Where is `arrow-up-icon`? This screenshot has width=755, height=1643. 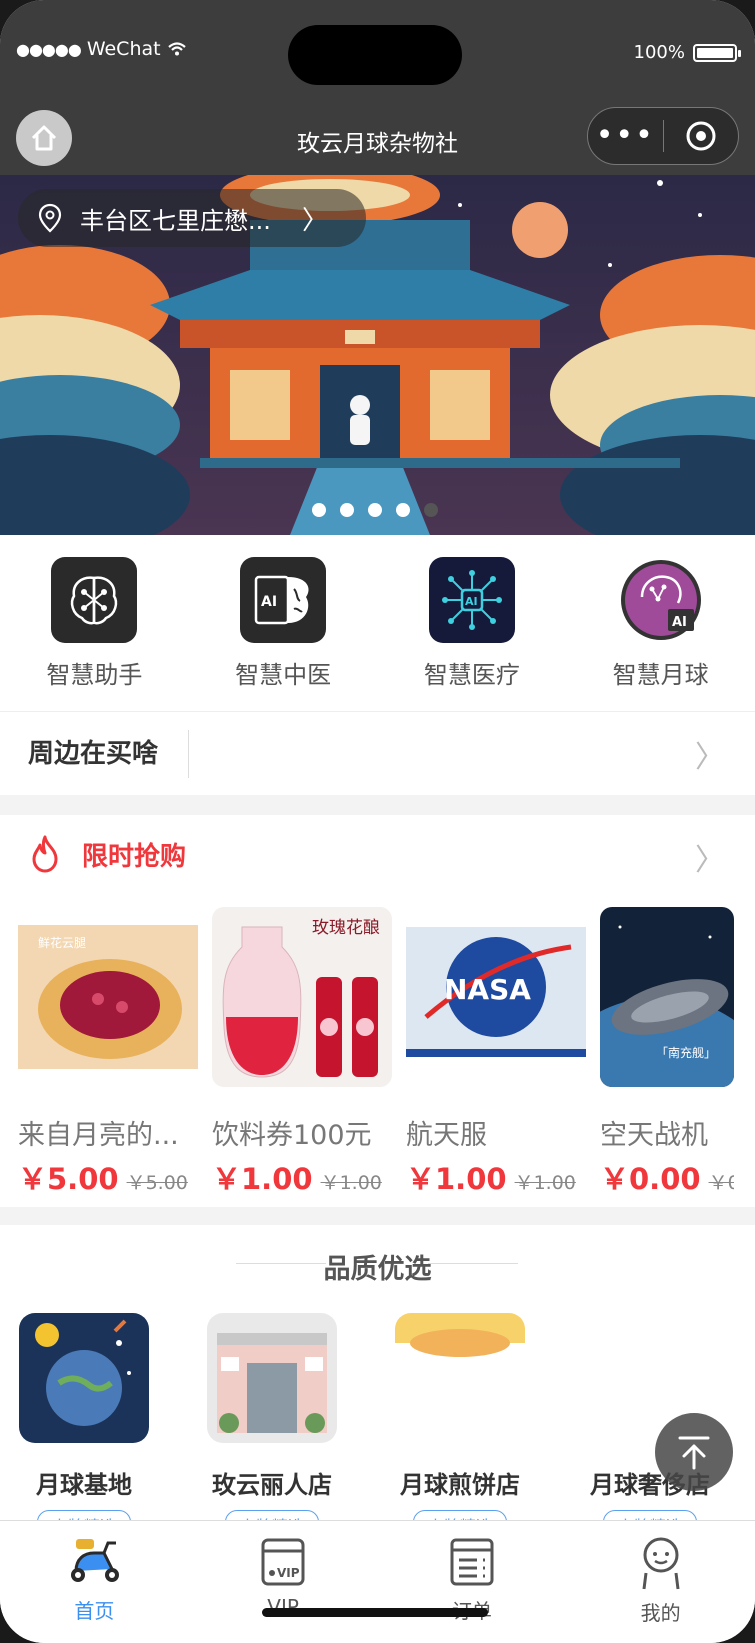
arrow-up-icon is located at coordinates (694, 1453).